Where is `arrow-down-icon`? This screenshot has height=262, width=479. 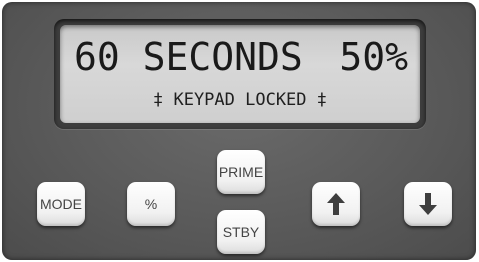 arrow-down-icon is located at coordinates (428, 204).